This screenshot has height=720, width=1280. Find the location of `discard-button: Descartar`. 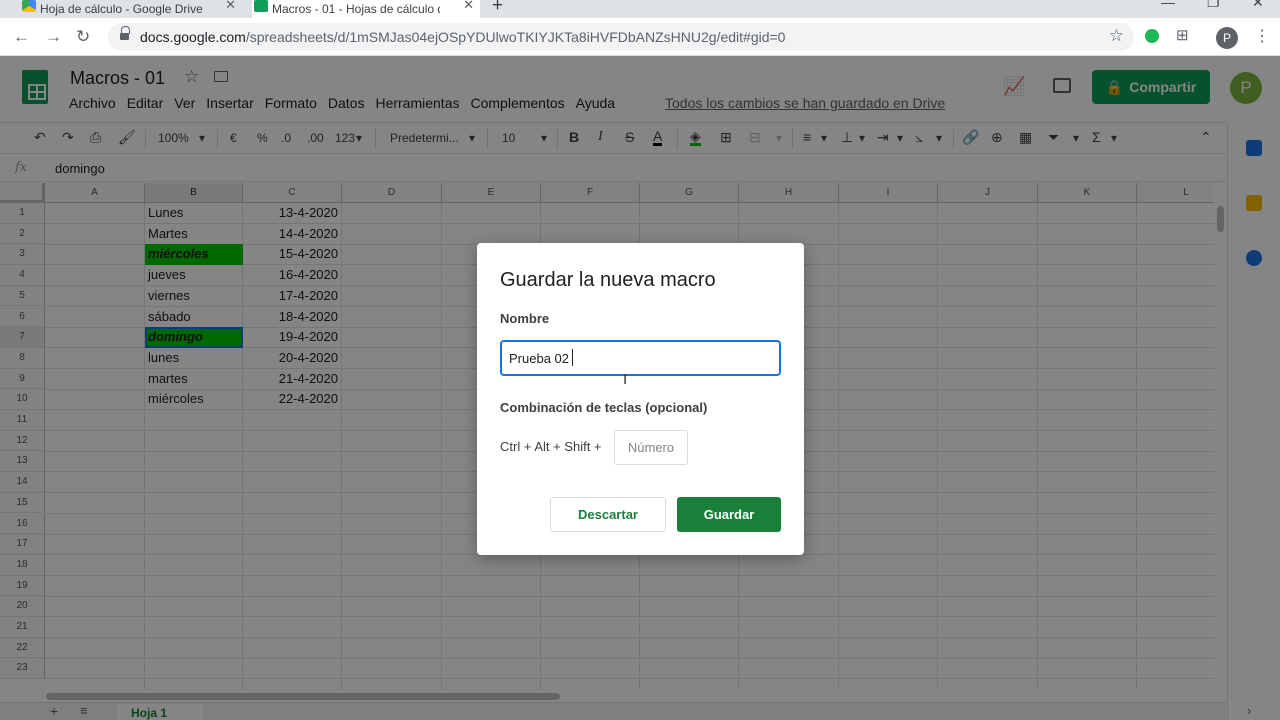

discard-button: Descartar is located at coordinates (608, 514).